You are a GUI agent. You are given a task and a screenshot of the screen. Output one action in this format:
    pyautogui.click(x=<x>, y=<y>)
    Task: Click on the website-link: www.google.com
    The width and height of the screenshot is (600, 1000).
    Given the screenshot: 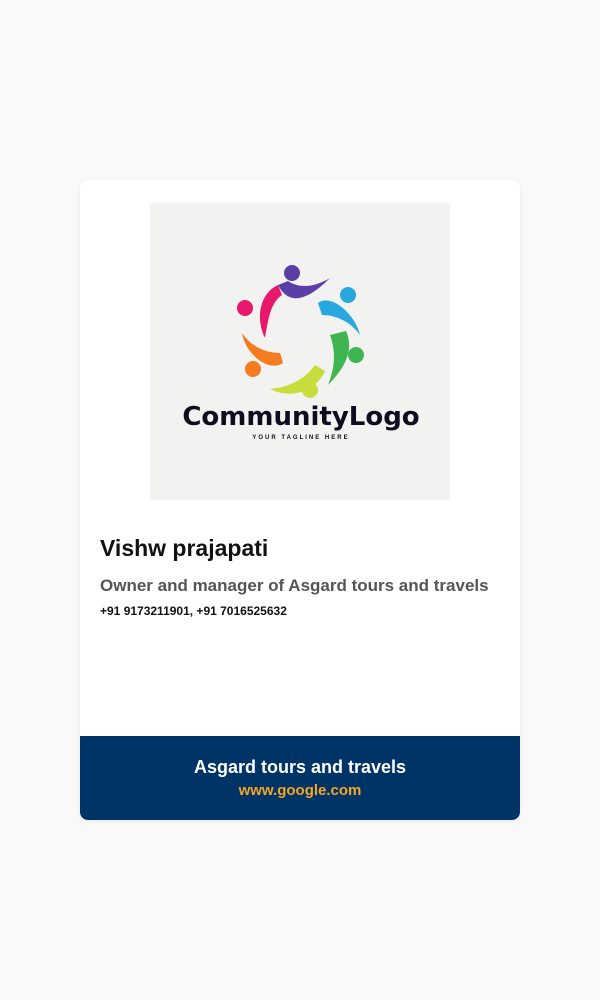 What is the action you would take?
    pyautogui.click(x=300, y=790)
    